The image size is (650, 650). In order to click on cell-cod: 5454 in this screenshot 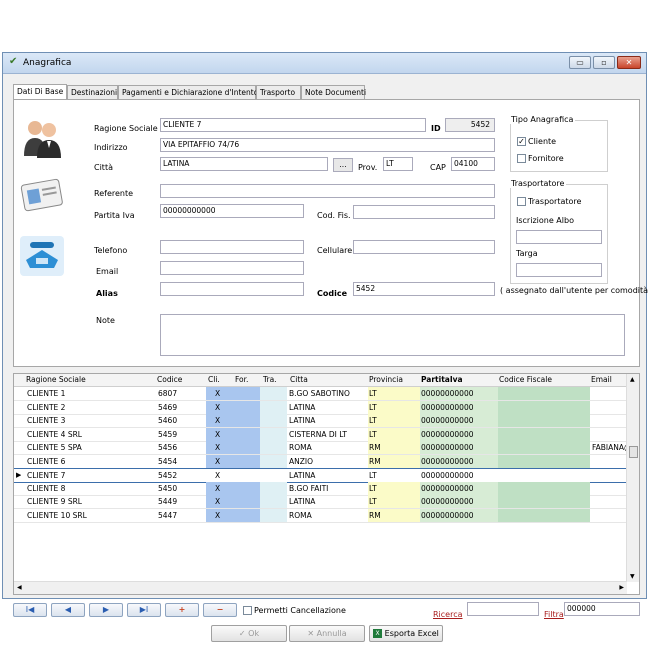, I will do `click(181, 461)`.